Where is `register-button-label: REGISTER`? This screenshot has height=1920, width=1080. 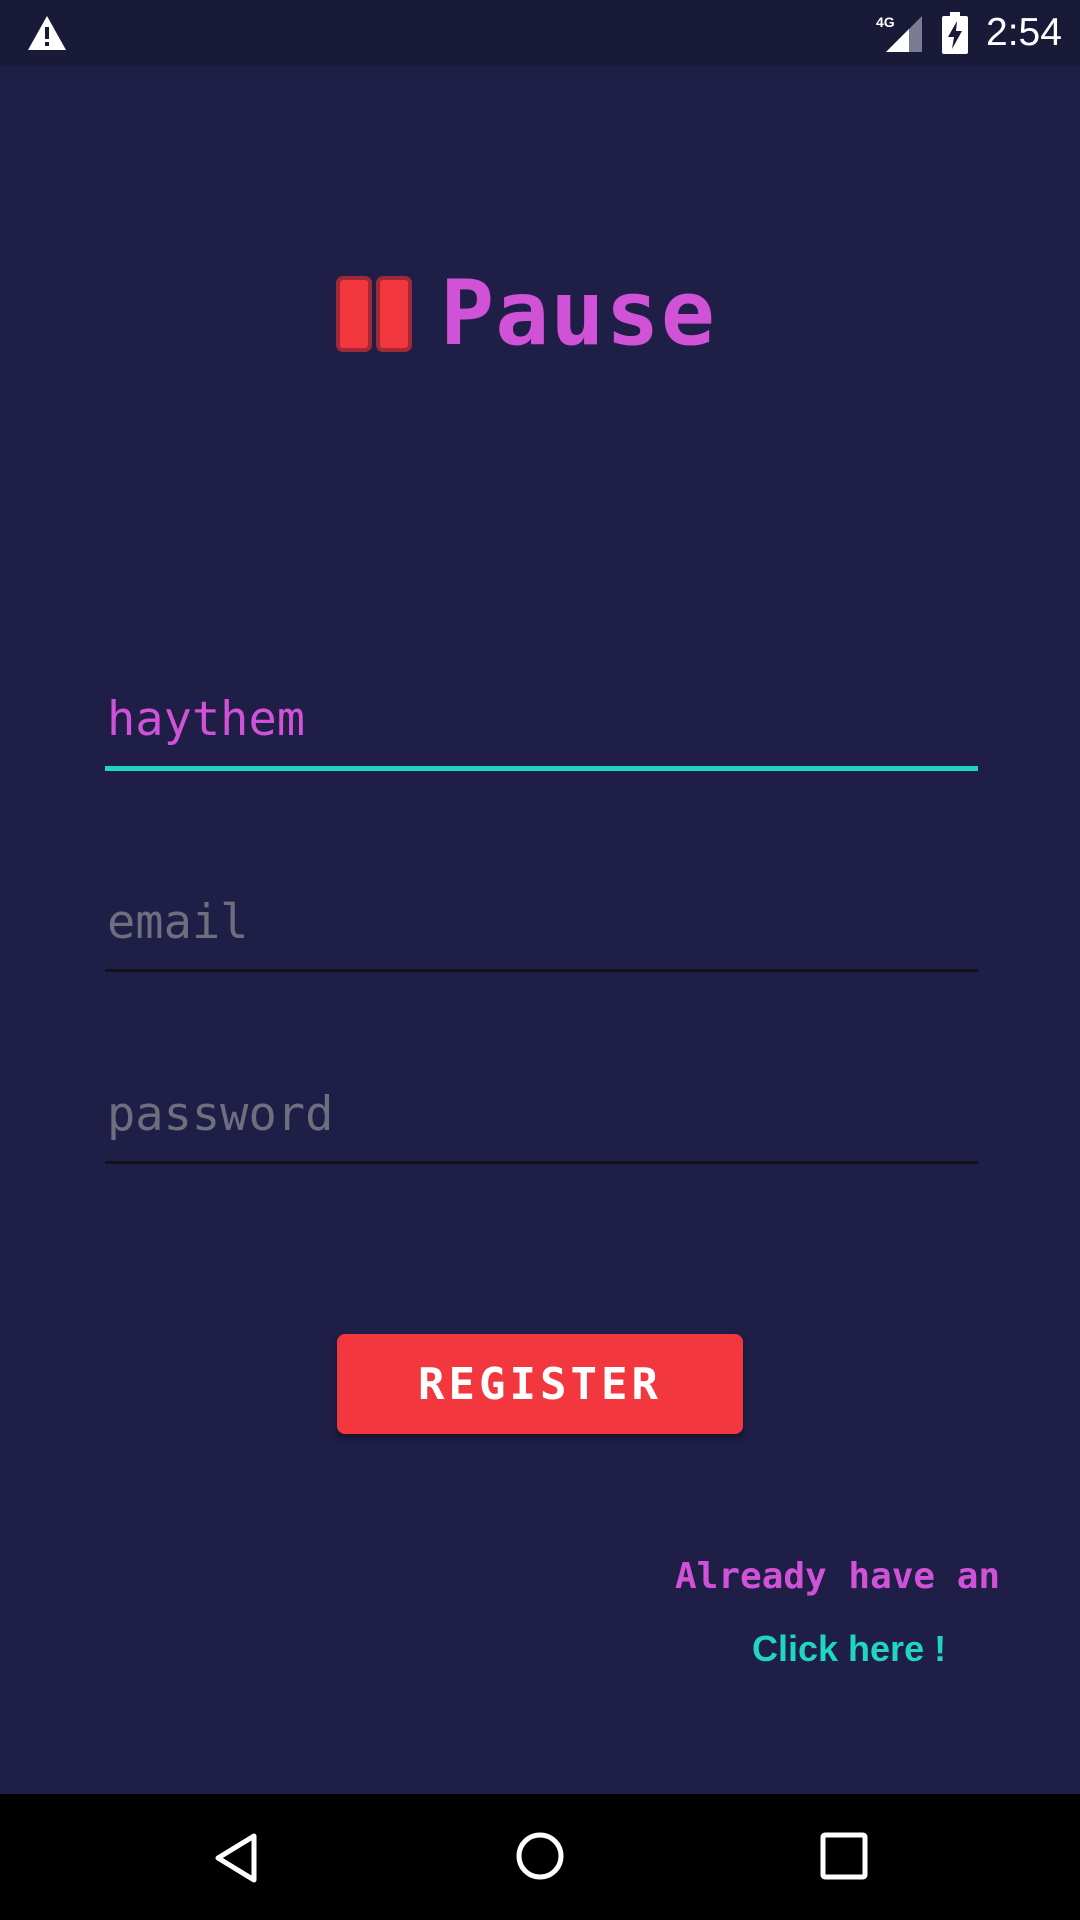
register-button-label: REGISTER is located at coordinates (540, 1384).